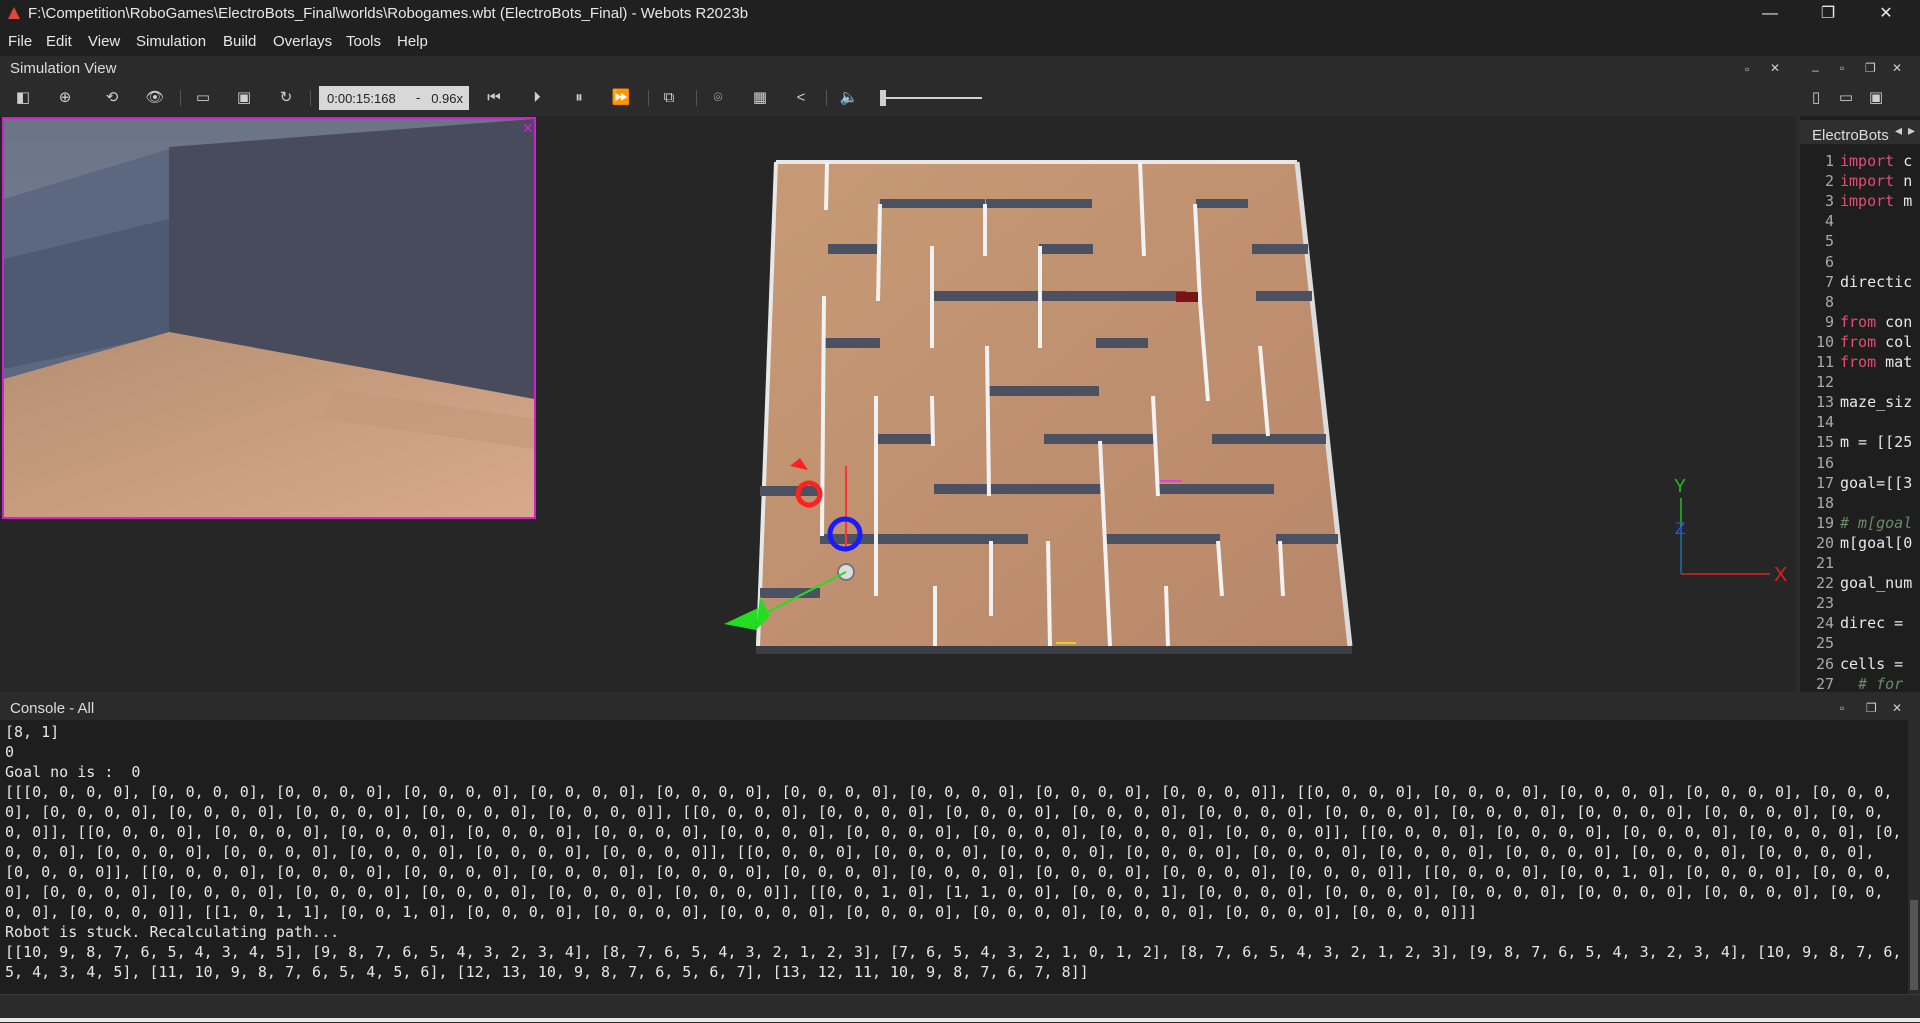 The height and width of the screenshot is (1023, 1920). Describe the element at coordinates (1842, 68) in the screenshot. I see `editor-maximize-icon: ▫` at that location.